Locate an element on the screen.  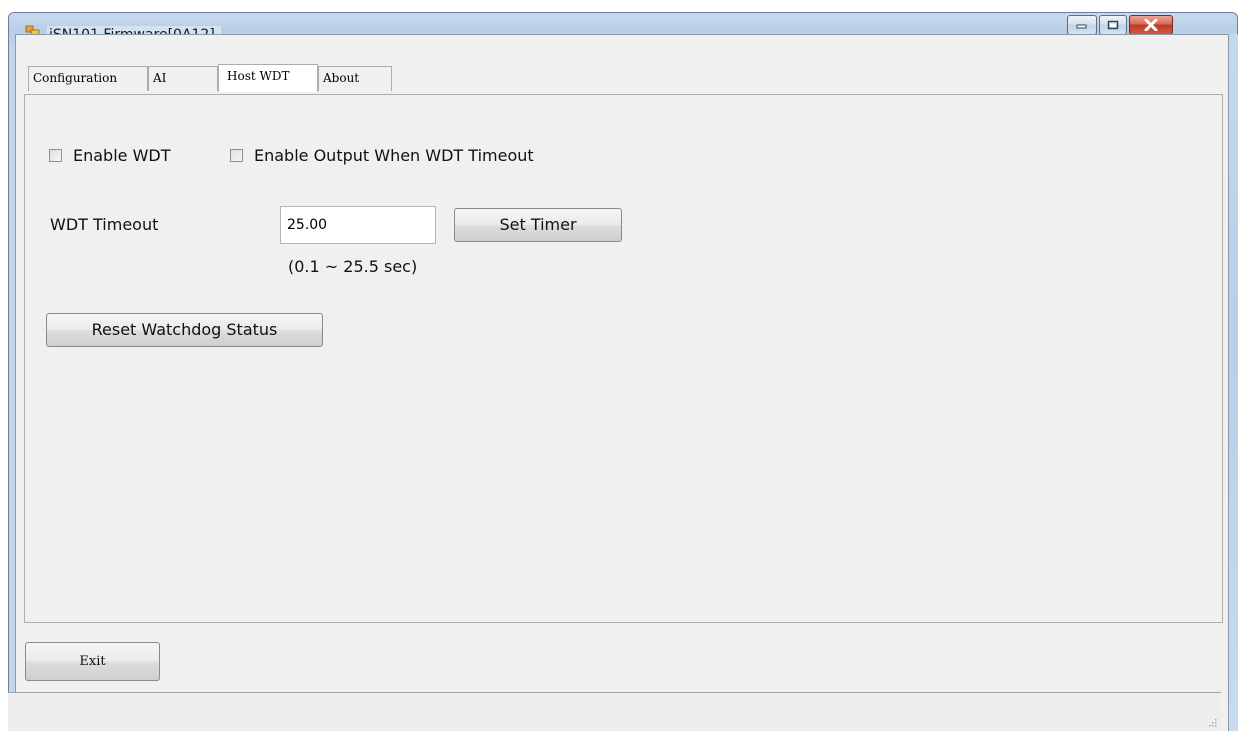
maximize-button is located at coordinates (1113, 25).